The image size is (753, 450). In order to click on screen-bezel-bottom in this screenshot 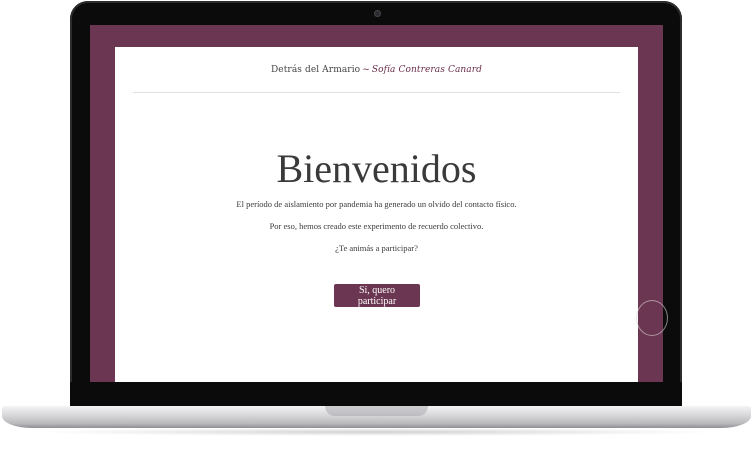, I will do `click(376, 394)`.